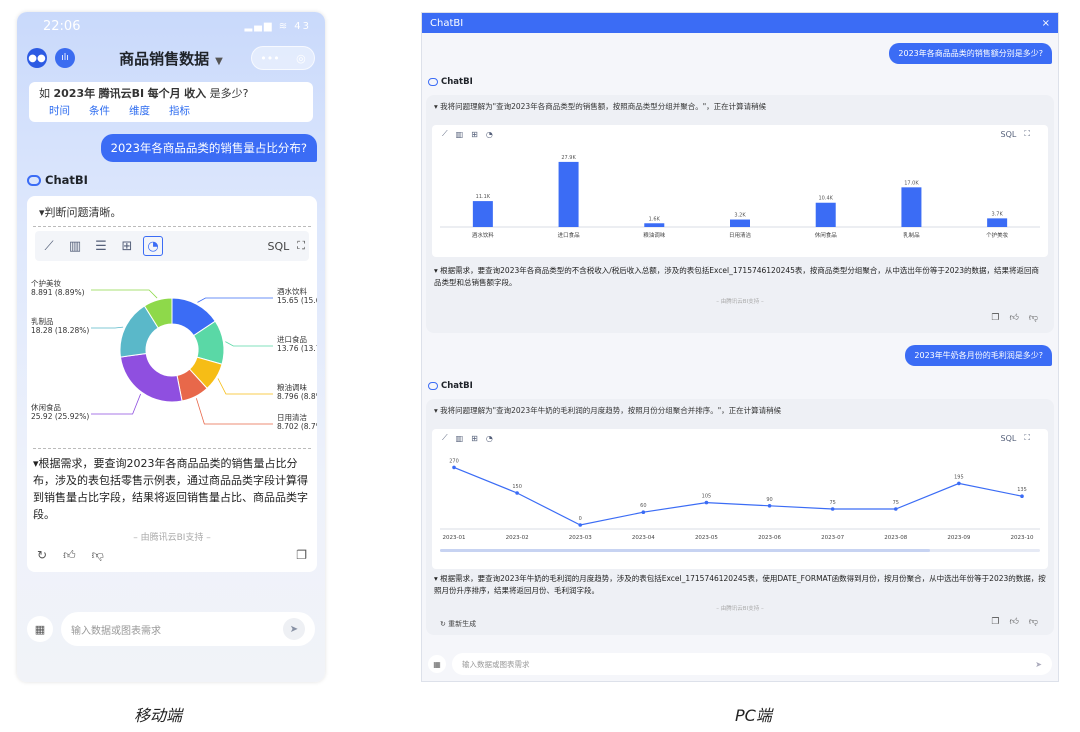 This screenshot has width=1080, height=732. I want to click on regenerate-icon: ↻, so click(42, 555).